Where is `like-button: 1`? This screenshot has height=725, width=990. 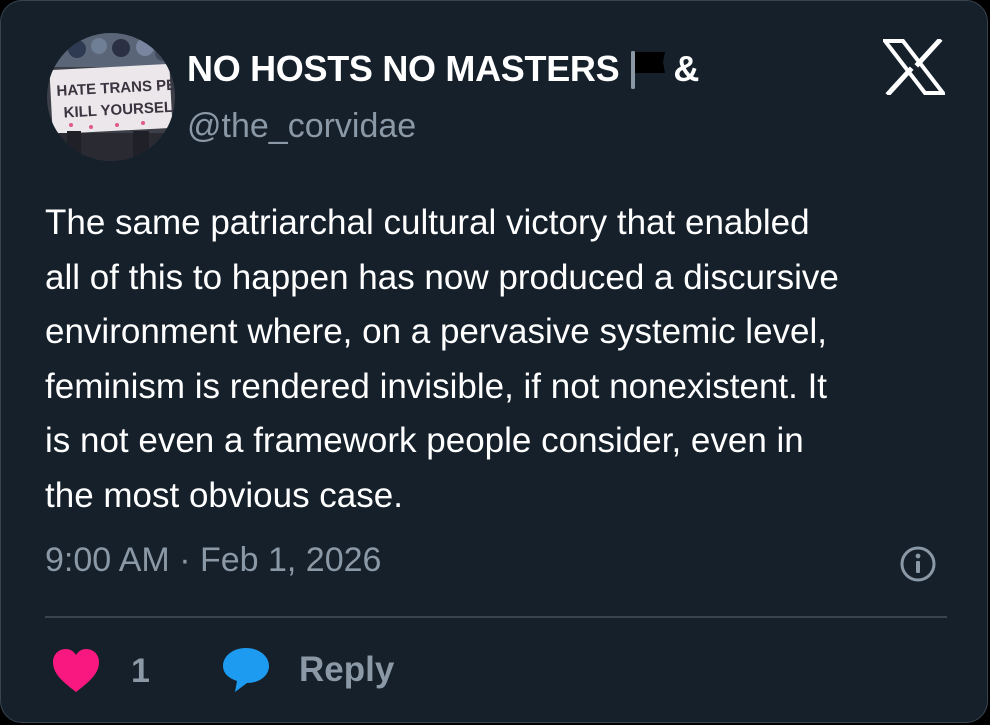 like-button: 1 is located at coordinates (100, 671).